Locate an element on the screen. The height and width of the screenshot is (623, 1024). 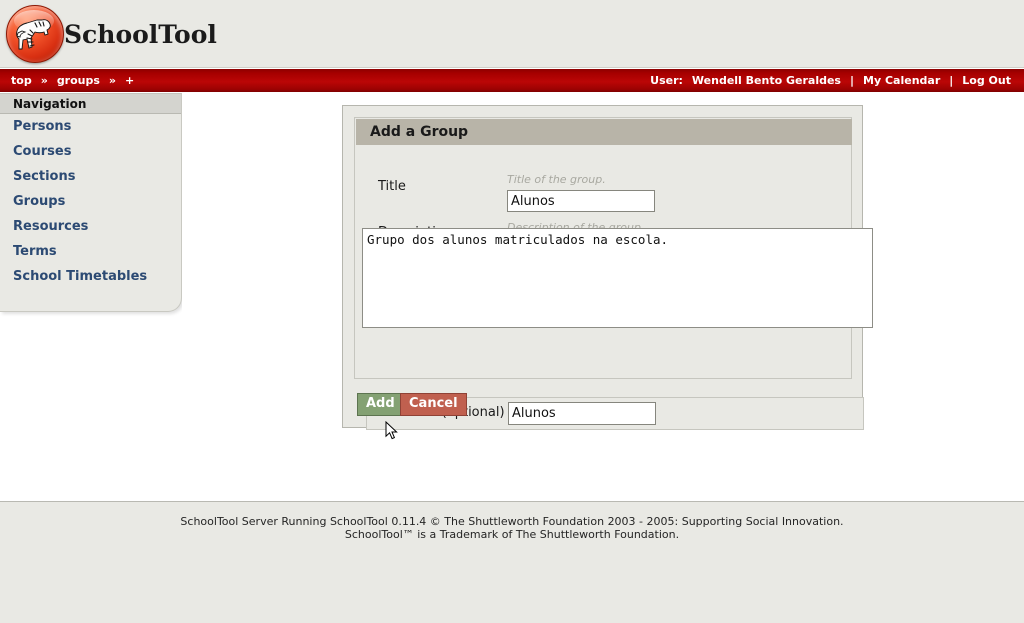
sidebar-item-terms: Terms is located at coordinates (90, 251).